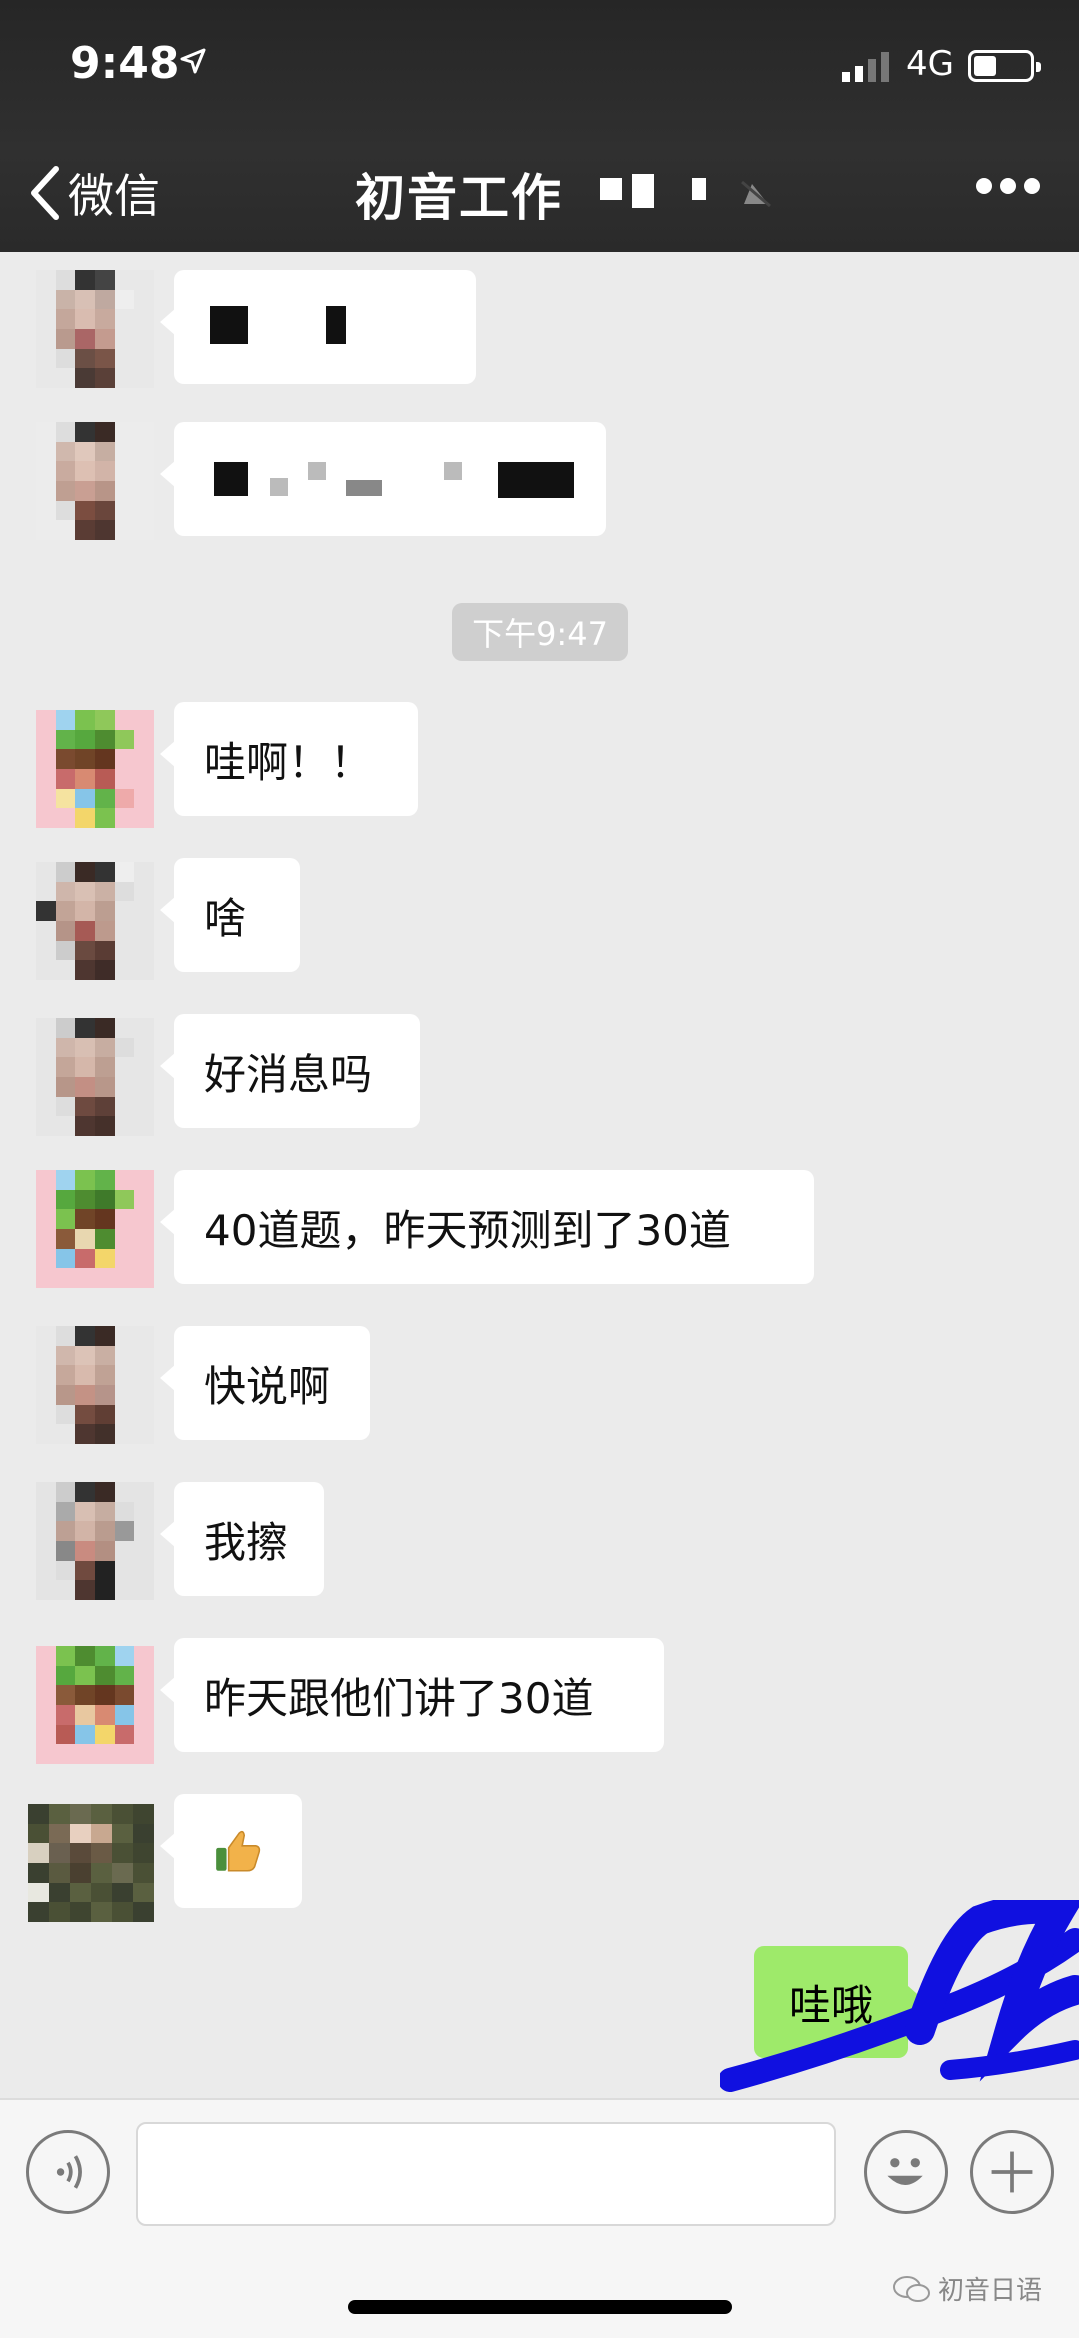 The image size is (1079, 2338). Describe the element at coordinates (459, 194) in the screenshot. I see `chat-title: 初音工作` at that location.